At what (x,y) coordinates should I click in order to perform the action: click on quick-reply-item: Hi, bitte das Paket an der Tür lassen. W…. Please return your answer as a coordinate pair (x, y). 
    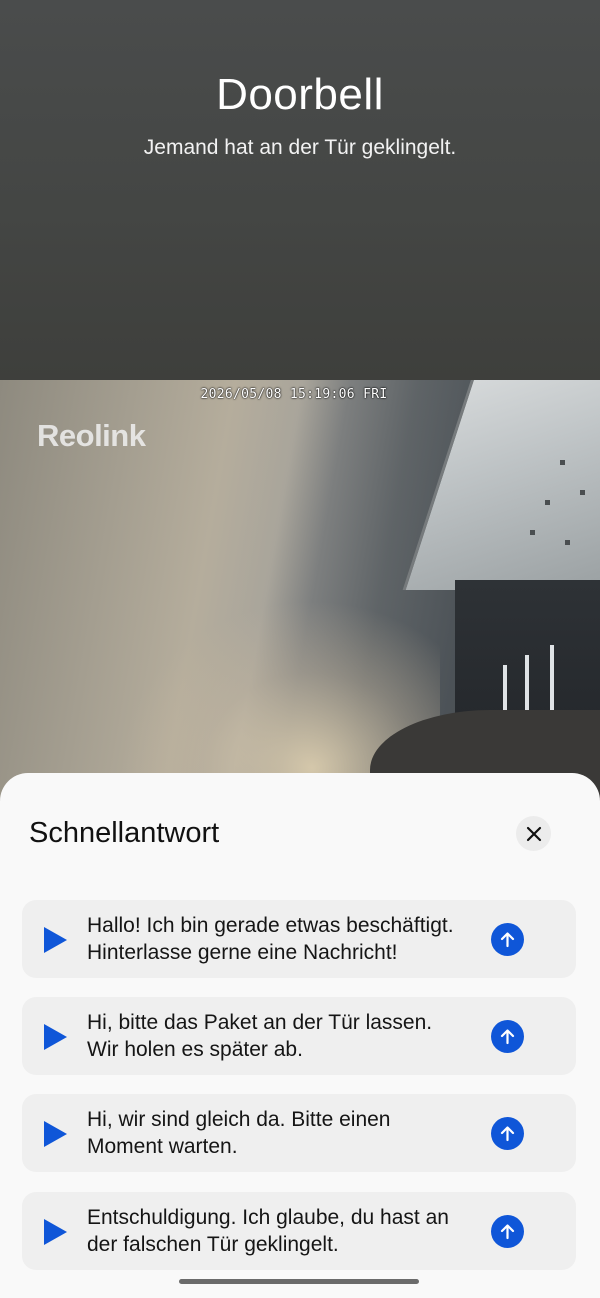
    Looking at the image, I should click on (299, 1036).